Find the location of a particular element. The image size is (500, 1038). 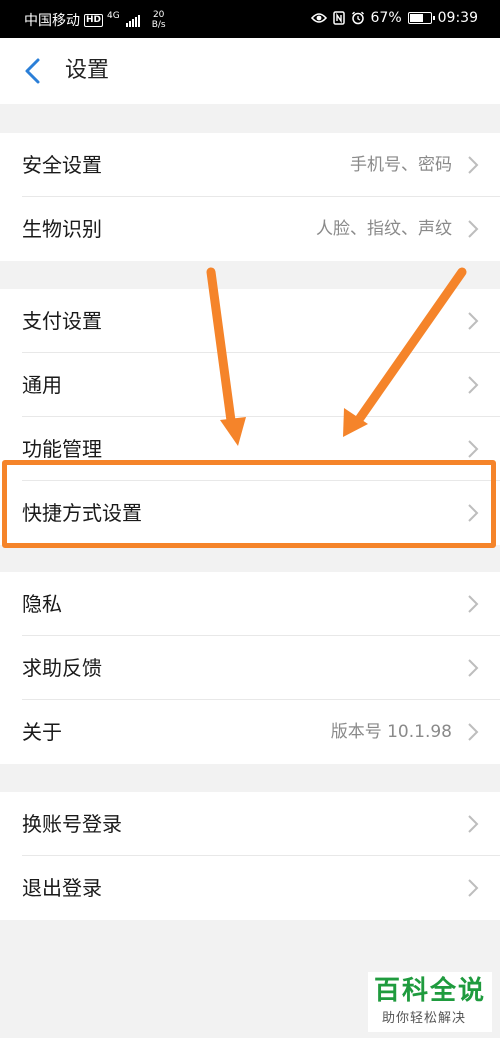

row-value: 手机号、密码 is located at coordinates (401, 165).